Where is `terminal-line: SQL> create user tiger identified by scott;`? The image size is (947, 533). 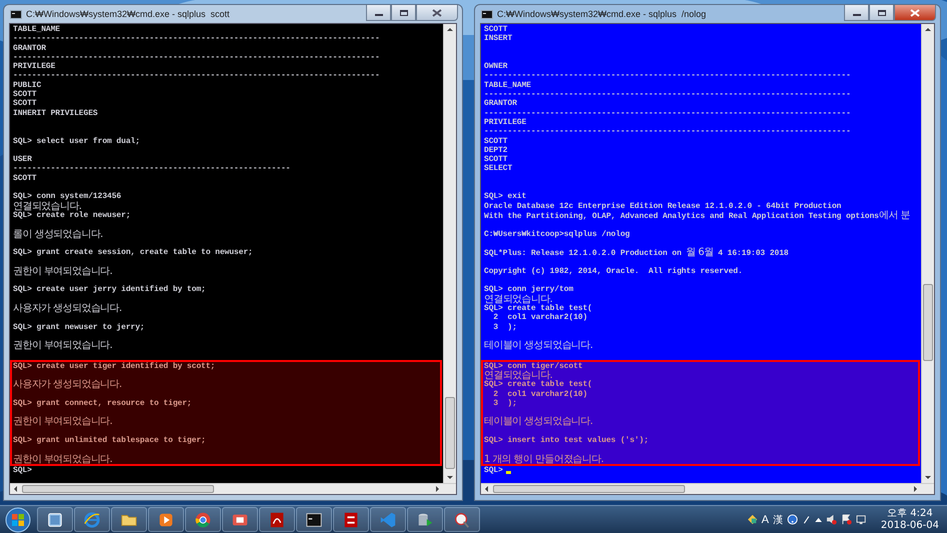
terminal-line: SQL> create user tiger identified by scott; is located at coordinates (114, 366).